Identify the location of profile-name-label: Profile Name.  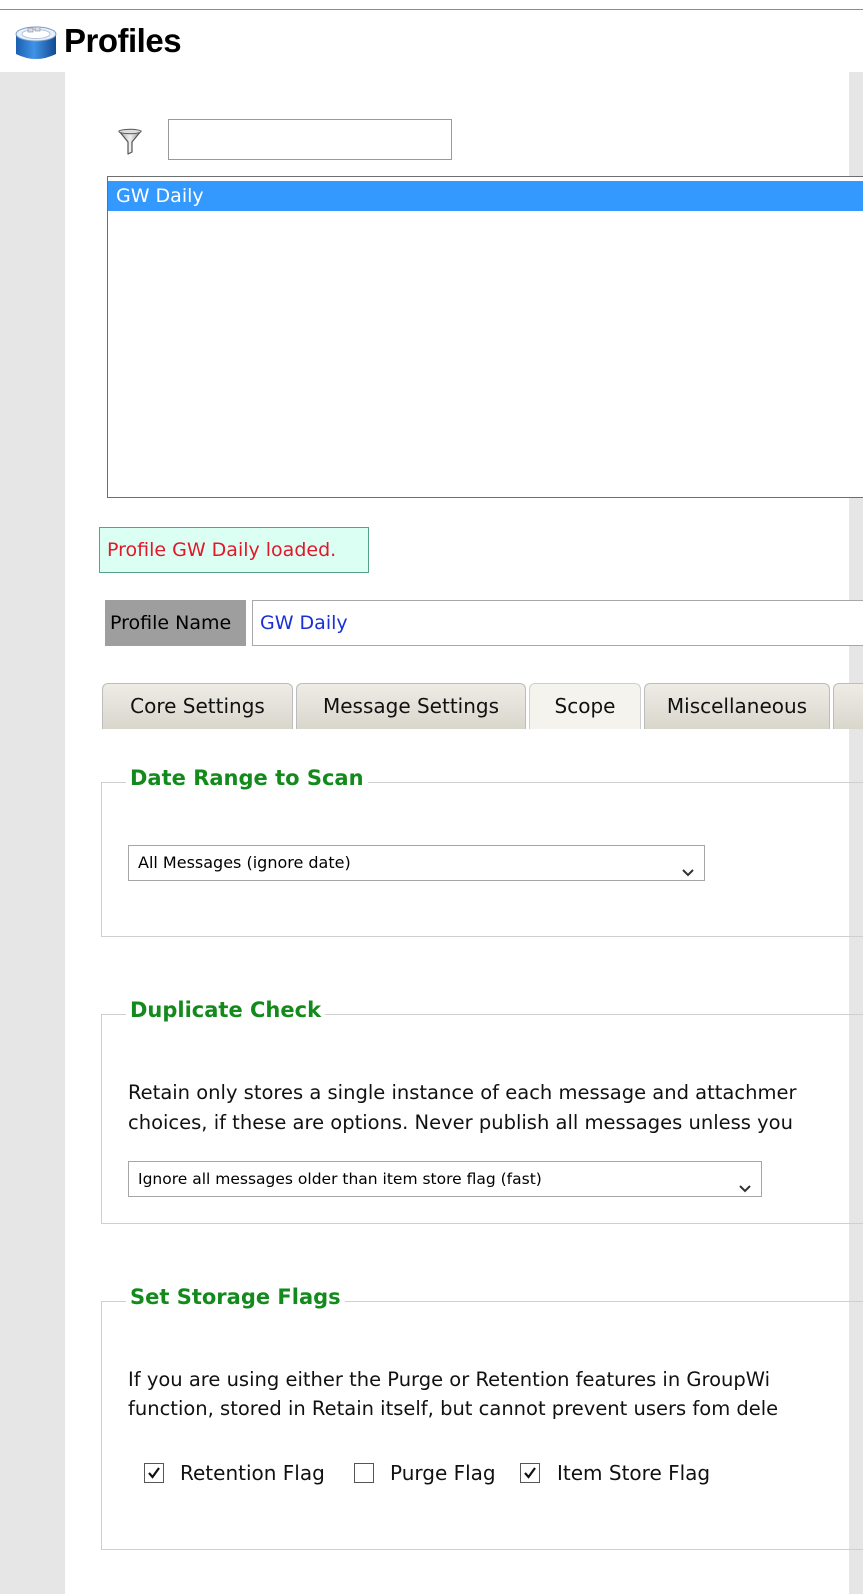
(175, 623).